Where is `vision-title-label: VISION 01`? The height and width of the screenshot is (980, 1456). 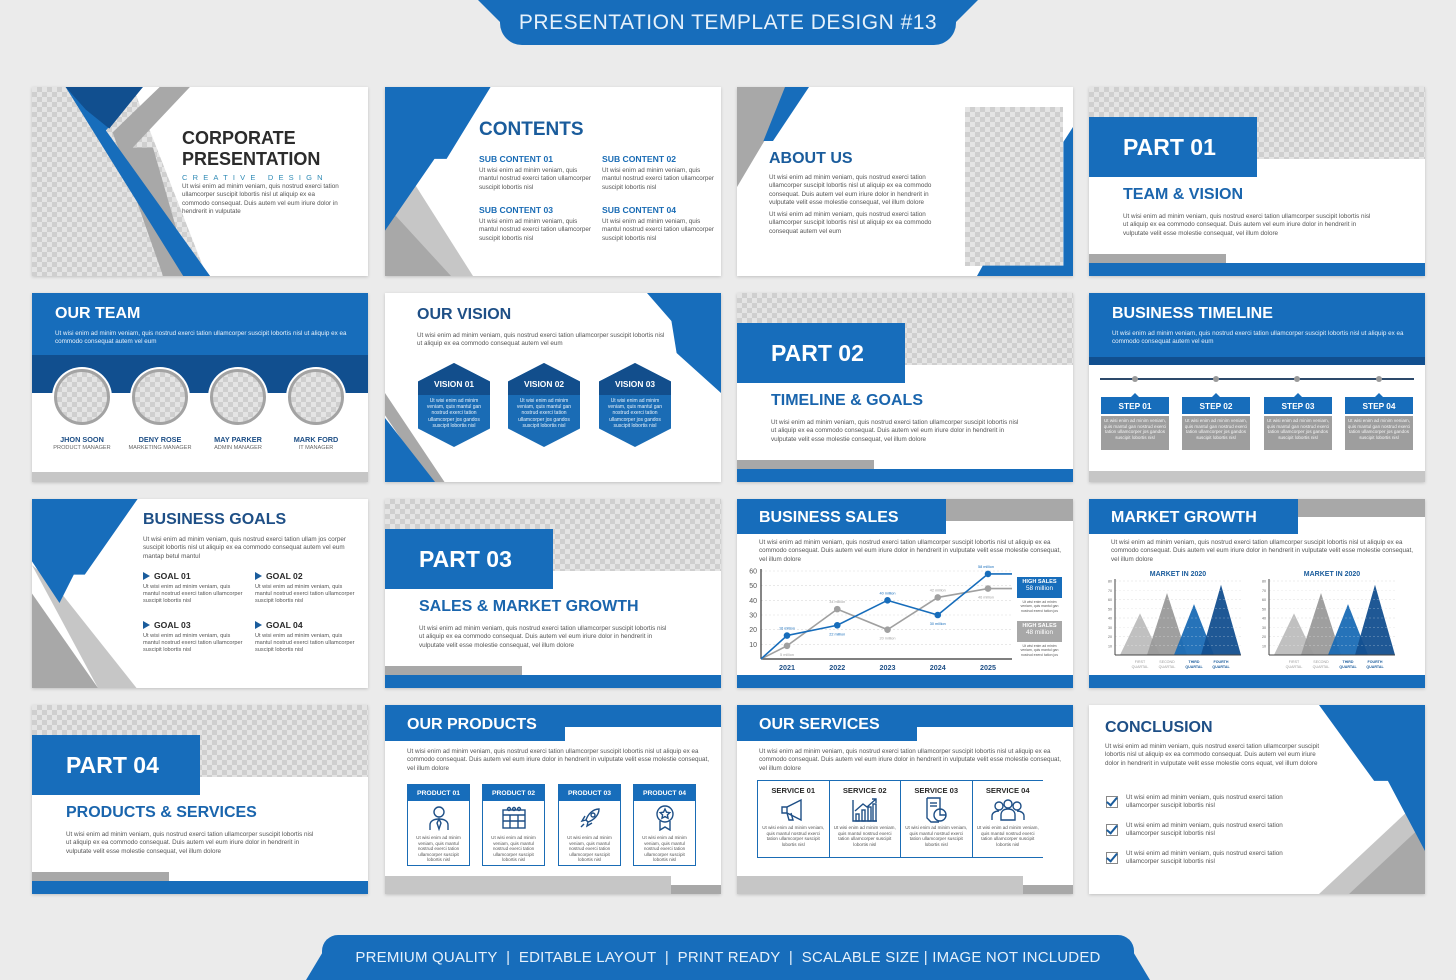
vision-title-label: VISION 01 is located at coordinates (454, 384).